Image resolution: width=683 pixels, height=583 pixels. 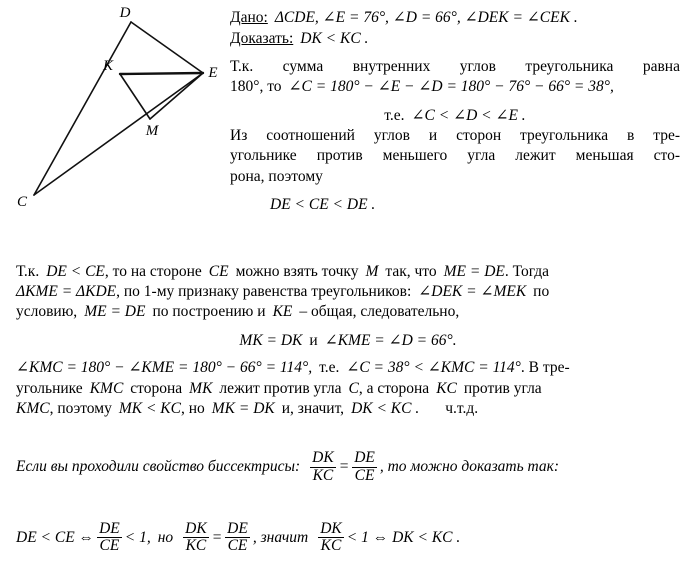 I want to click on proof-p1-line2-prefix: 180°, то, so click(x=256, y=87).